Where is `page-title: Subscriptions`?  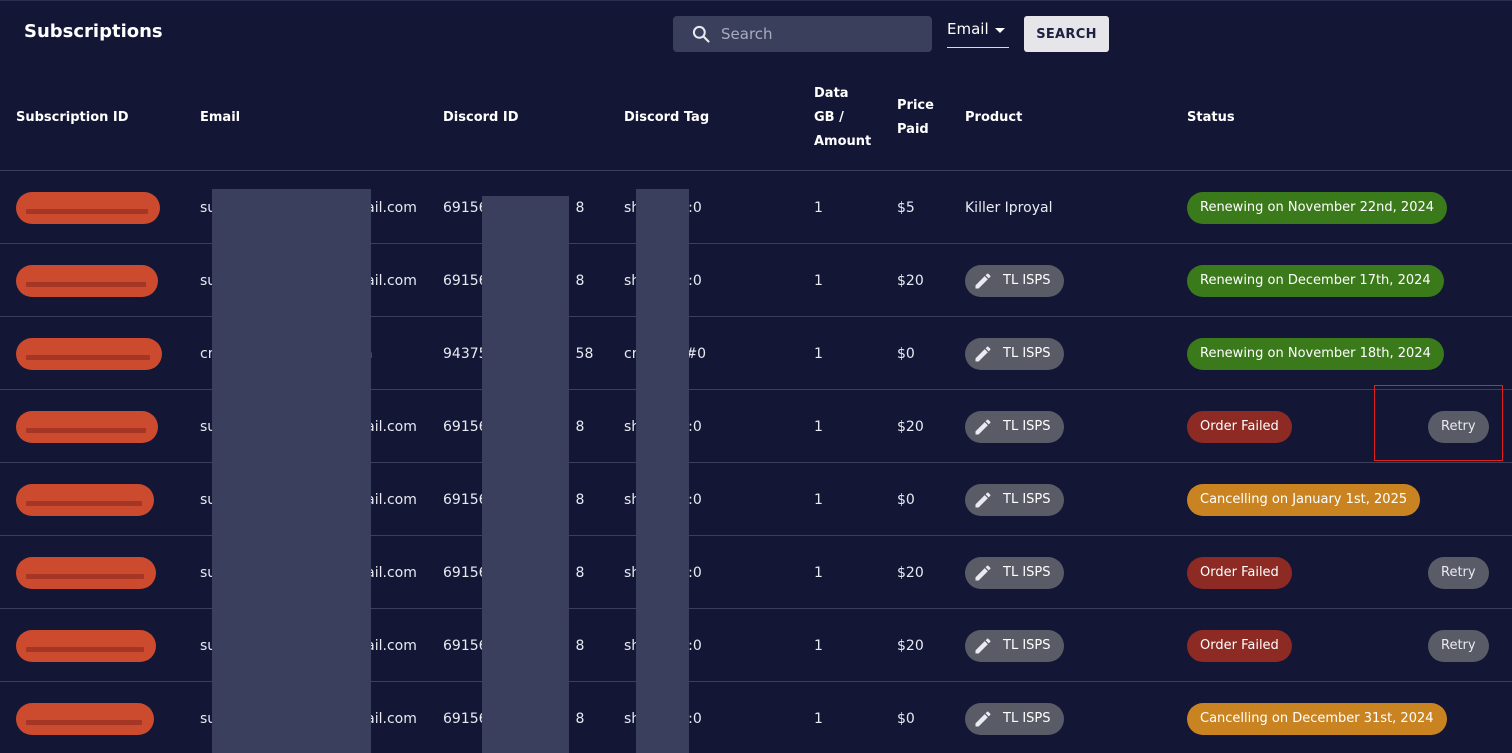 page-title: Subscriptions is located at coordinates (93, 31).